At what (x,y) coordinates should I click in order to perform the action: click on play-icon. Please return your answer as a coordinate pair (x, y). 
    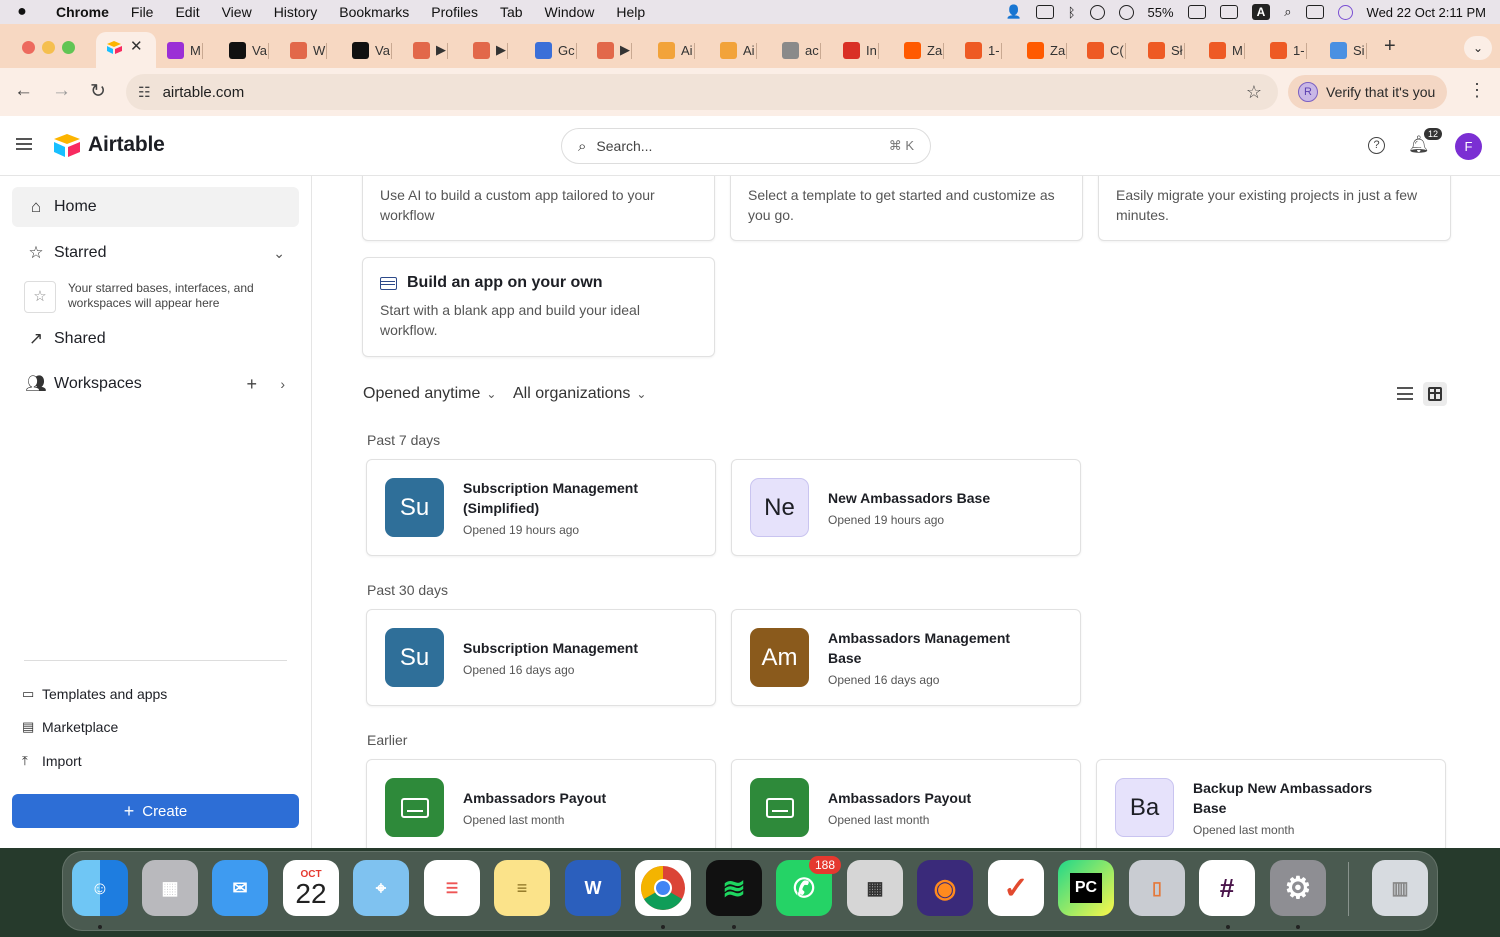
    Looking at the image, I should click on (1126, 12).